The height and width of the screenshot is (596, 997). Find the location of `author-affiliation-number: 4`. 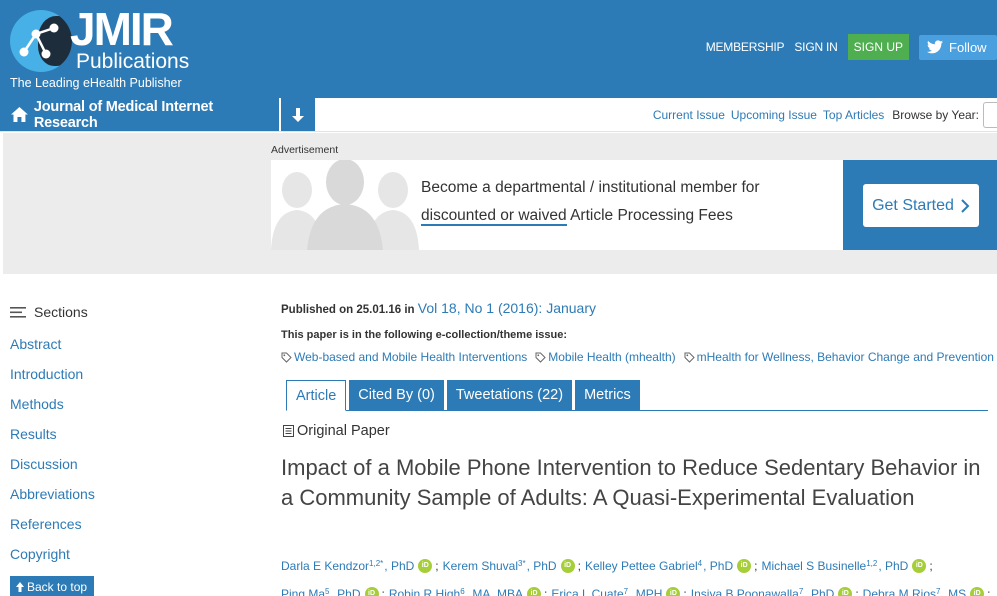

author-affiliation-number: 4 is located at coordinates (700, 563).